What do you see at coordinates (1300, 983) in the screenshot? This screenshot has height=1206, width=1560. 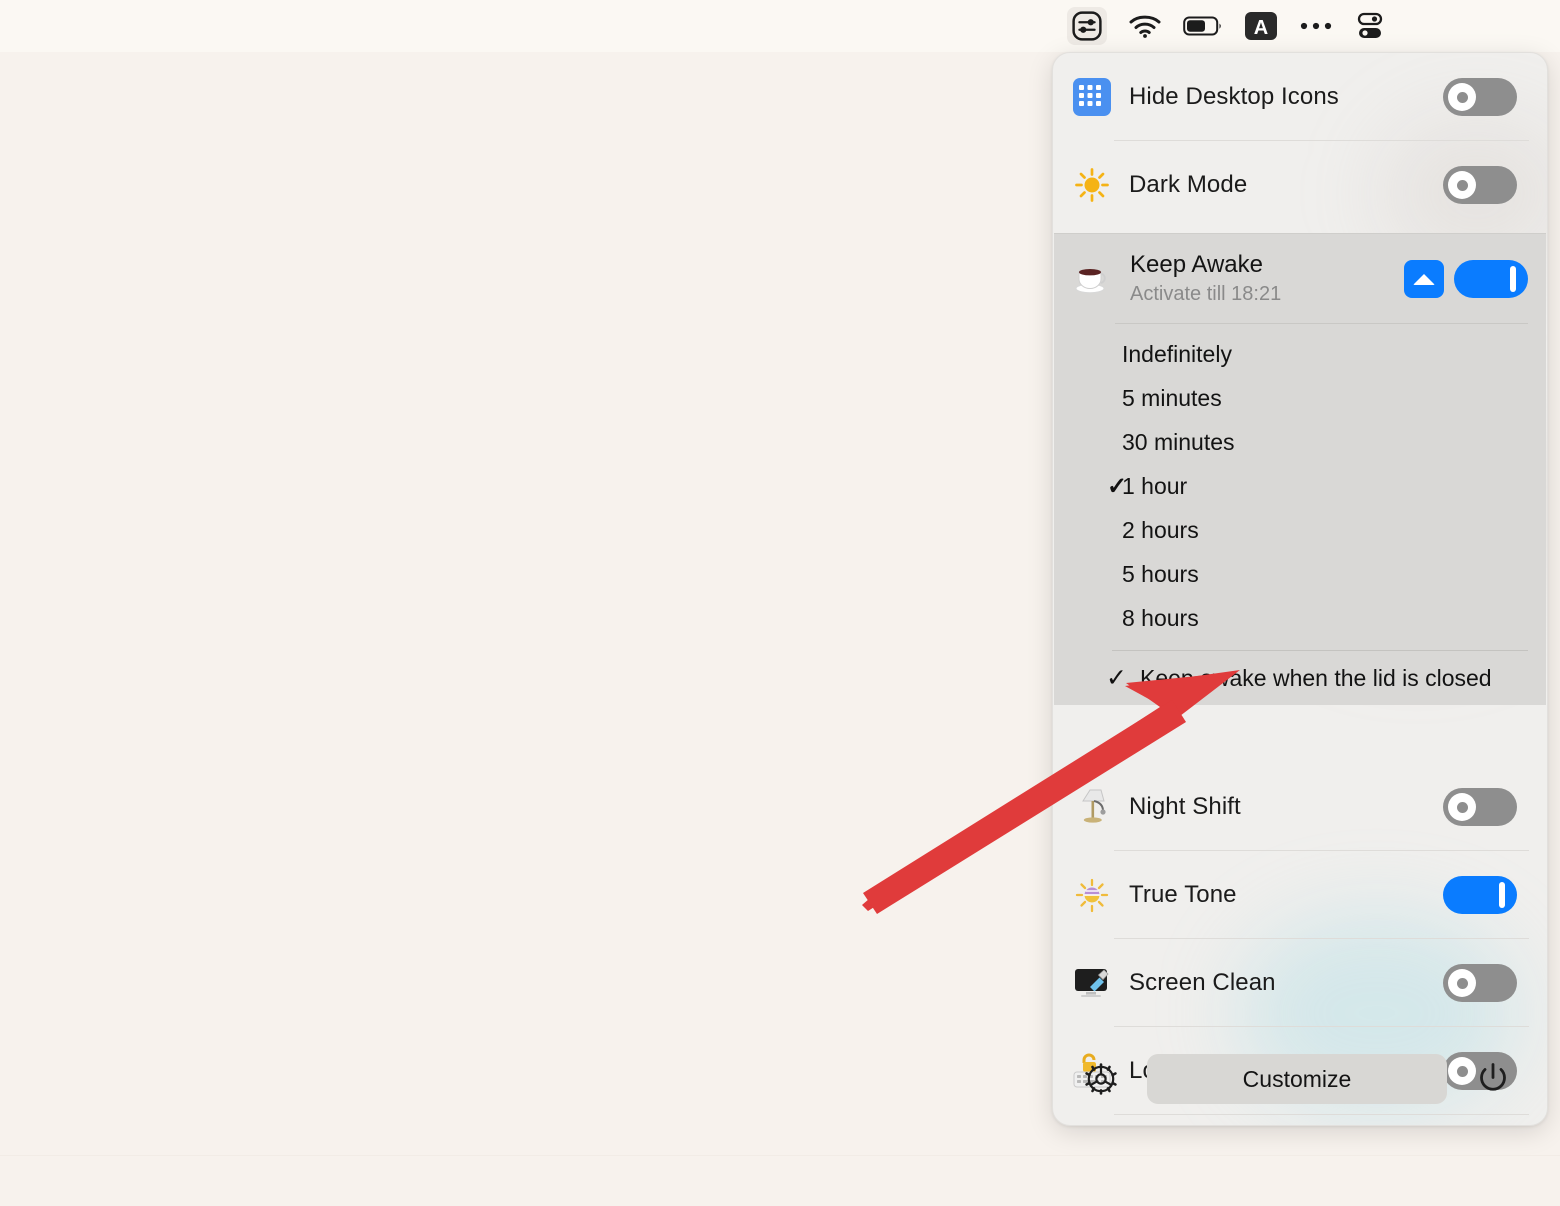 I see `row-screen-clean: Screen Clean` at bounding box center [1300, 983].